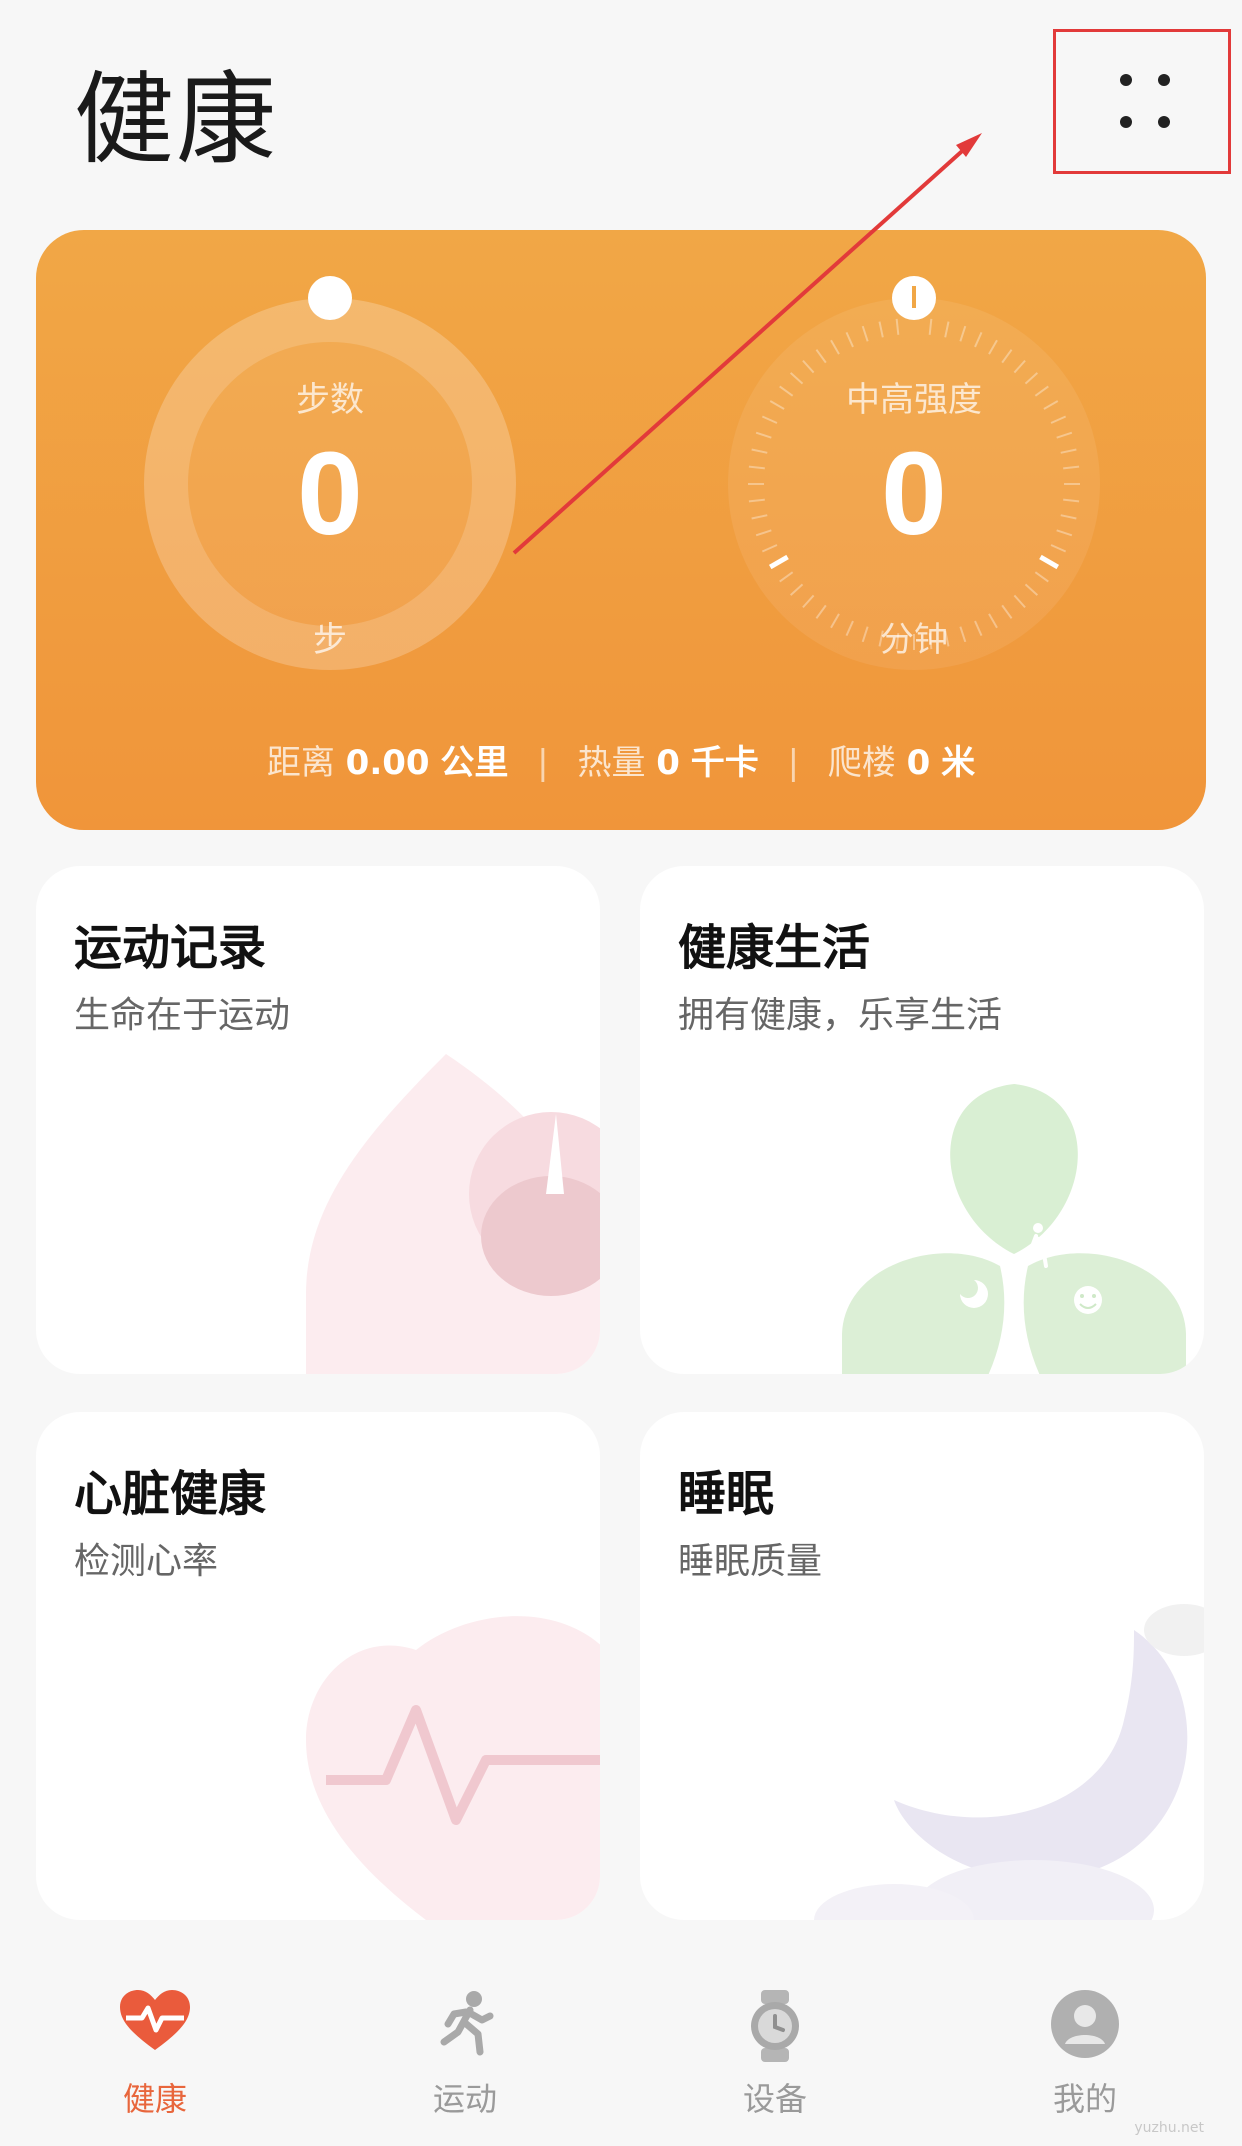  Describe the element at coordinates (330, 400) in the screenshot. I see `steps-label: 步数` at that location.